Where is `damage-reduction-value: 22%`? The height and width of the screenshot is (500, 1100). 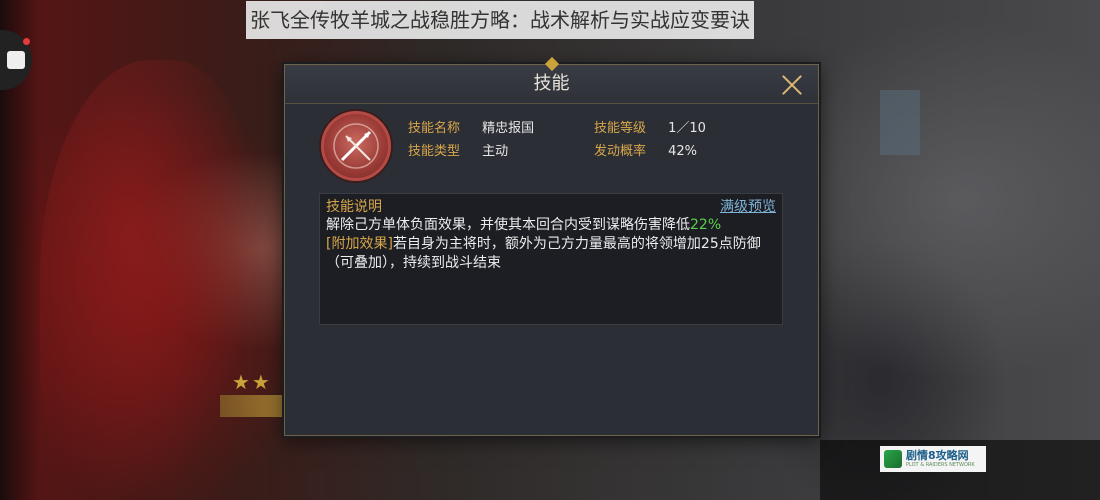
damage-reduction-value: 22% is located at coordinates (706, 225).